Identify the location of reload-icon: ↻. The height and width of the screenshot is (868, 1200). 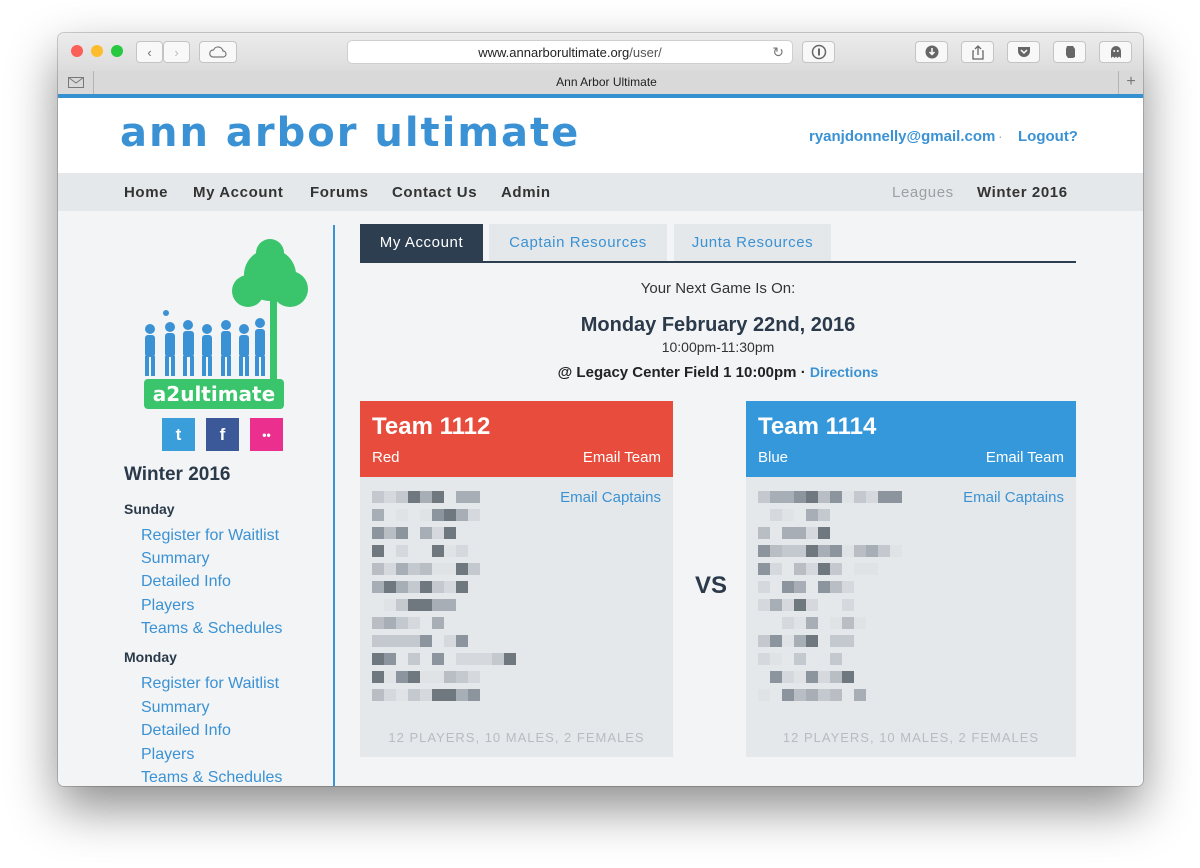
(778, 52).